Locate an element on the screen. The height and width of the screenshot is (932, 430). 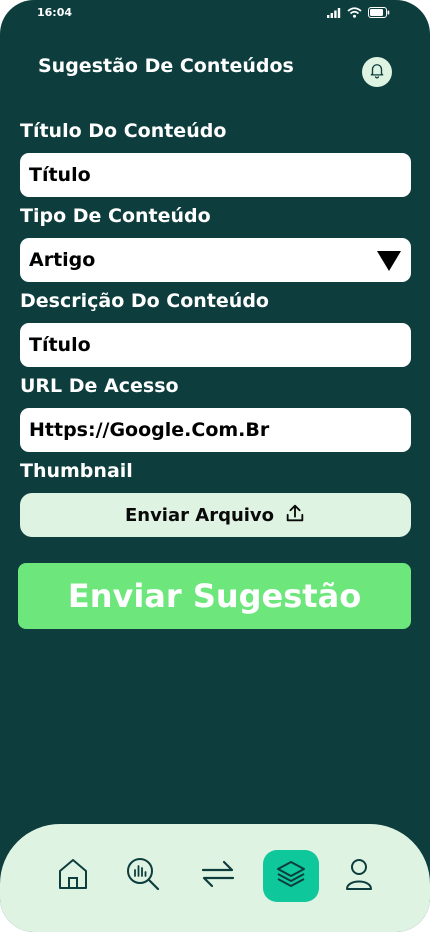
access-url-input: Https://Google.Com.Br is located at coordinates (215, 430).